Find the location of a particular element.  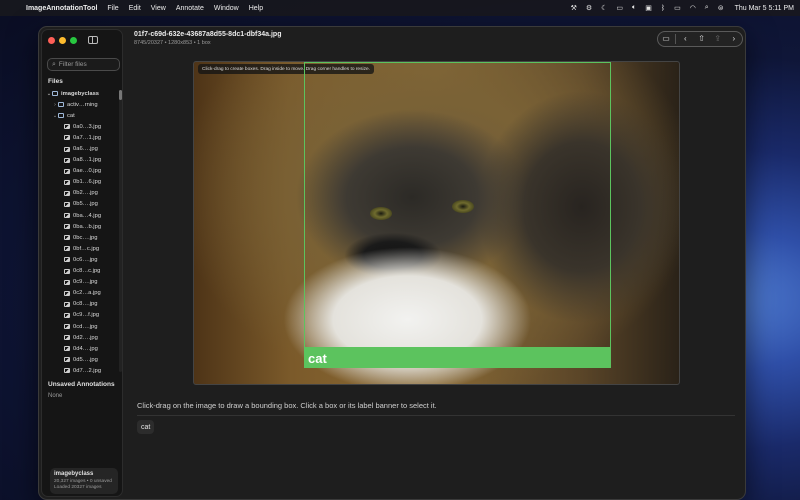

control-center-icon: ⊜ is located at coordinates (721, 8).